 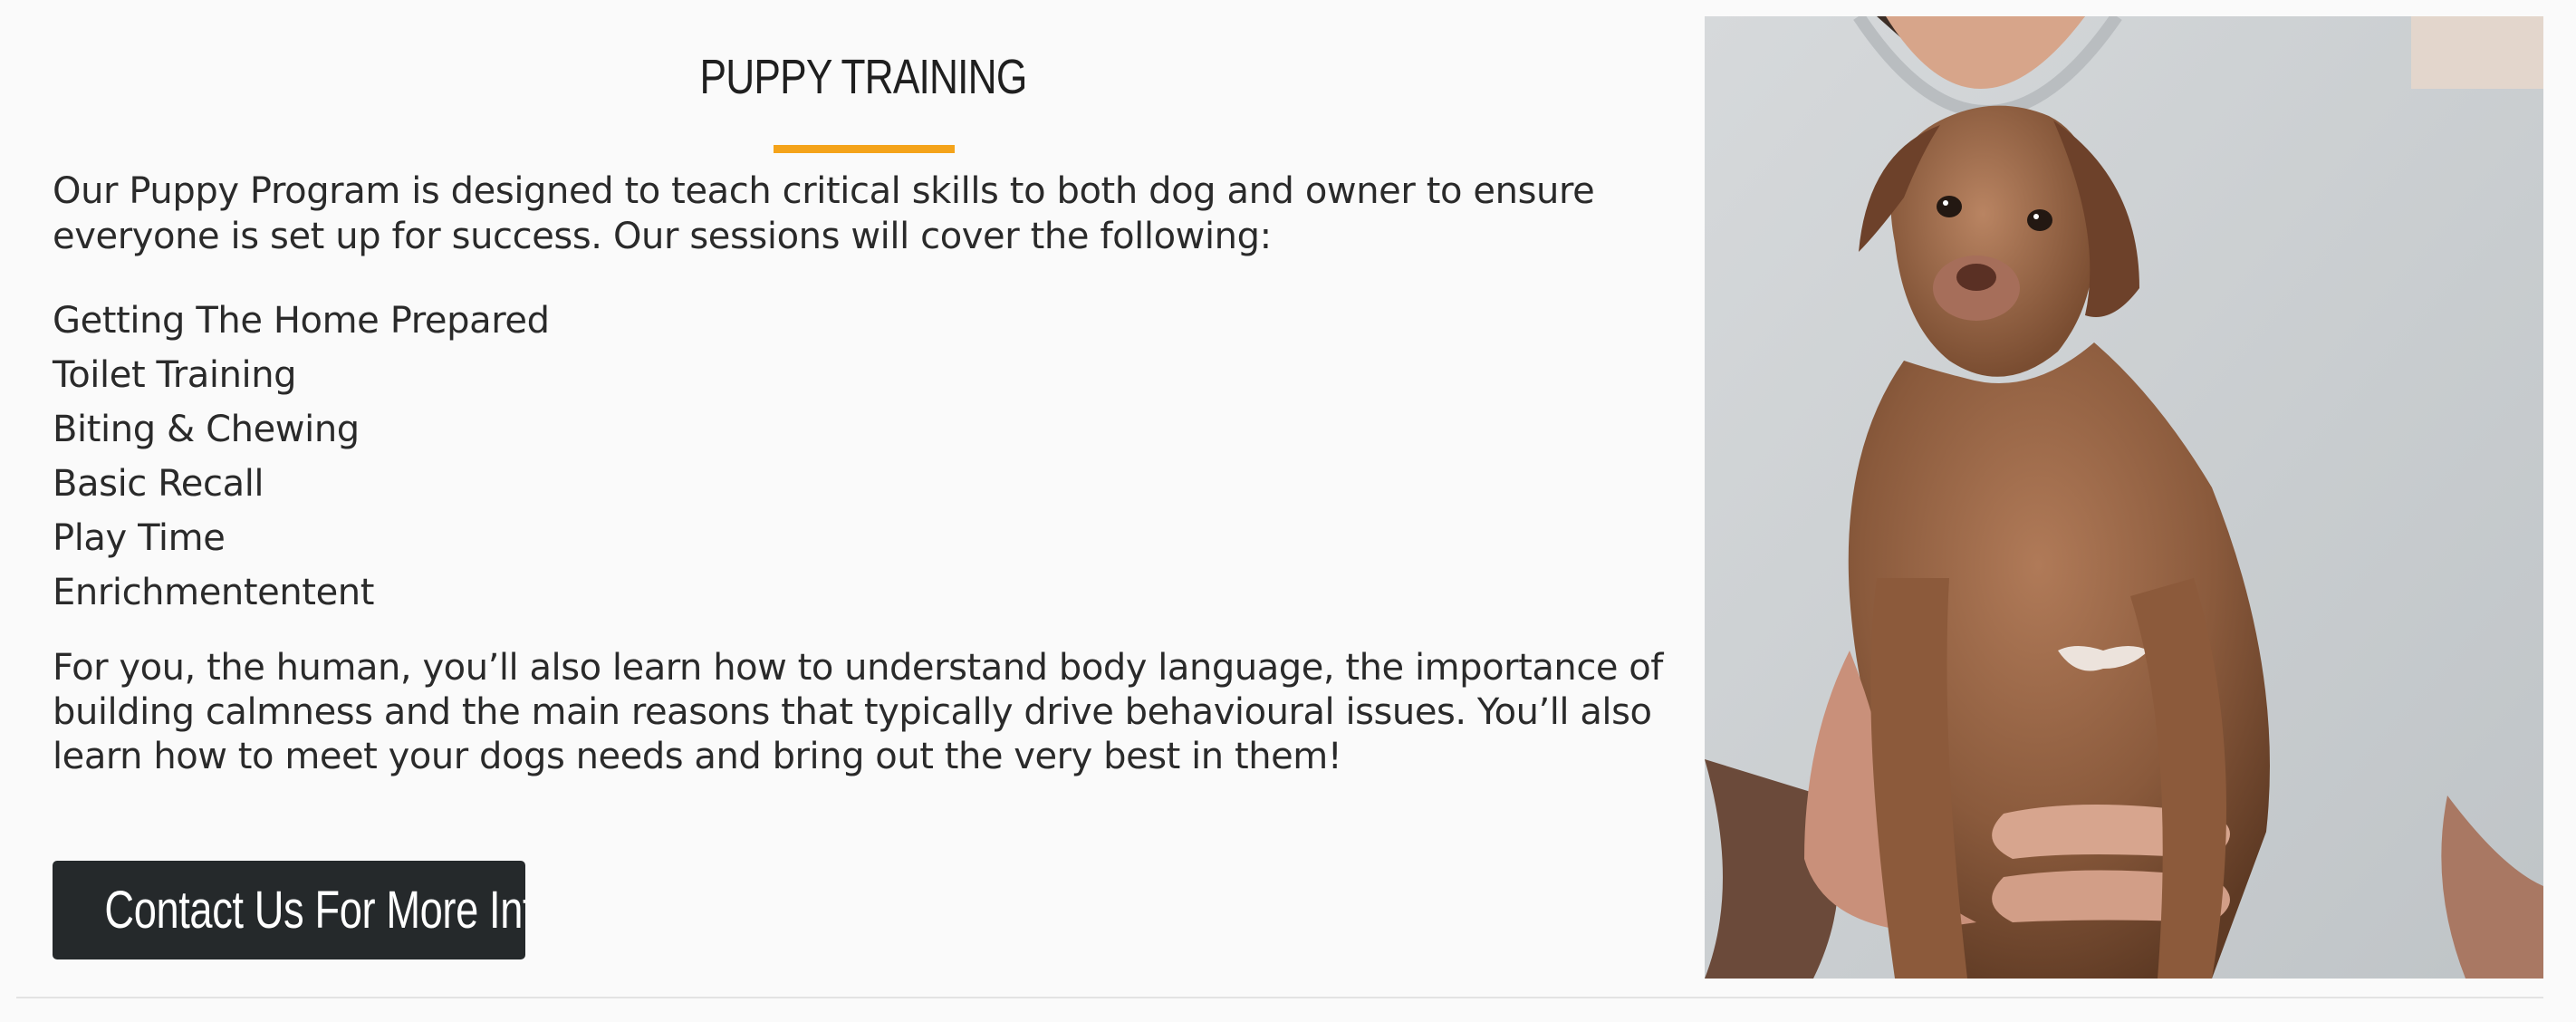 What do you see at coordinates (206, 429) in the screenshot?
I see `list-item: Biting & Chewing` at bounding box center [206, 429].